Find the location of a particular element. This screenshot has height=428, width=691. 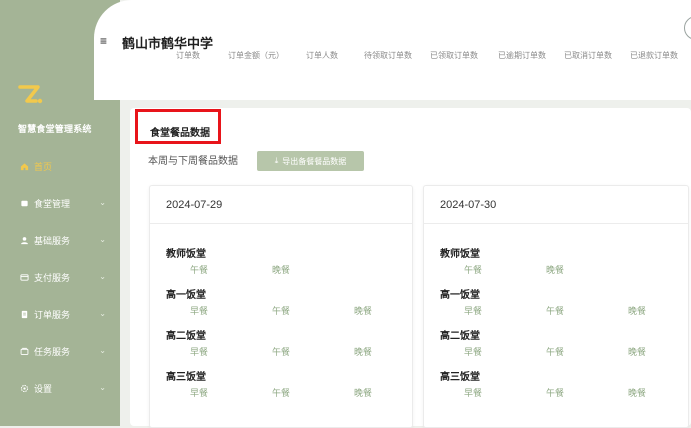

canteen-icon is located at coordinates (24, 203).